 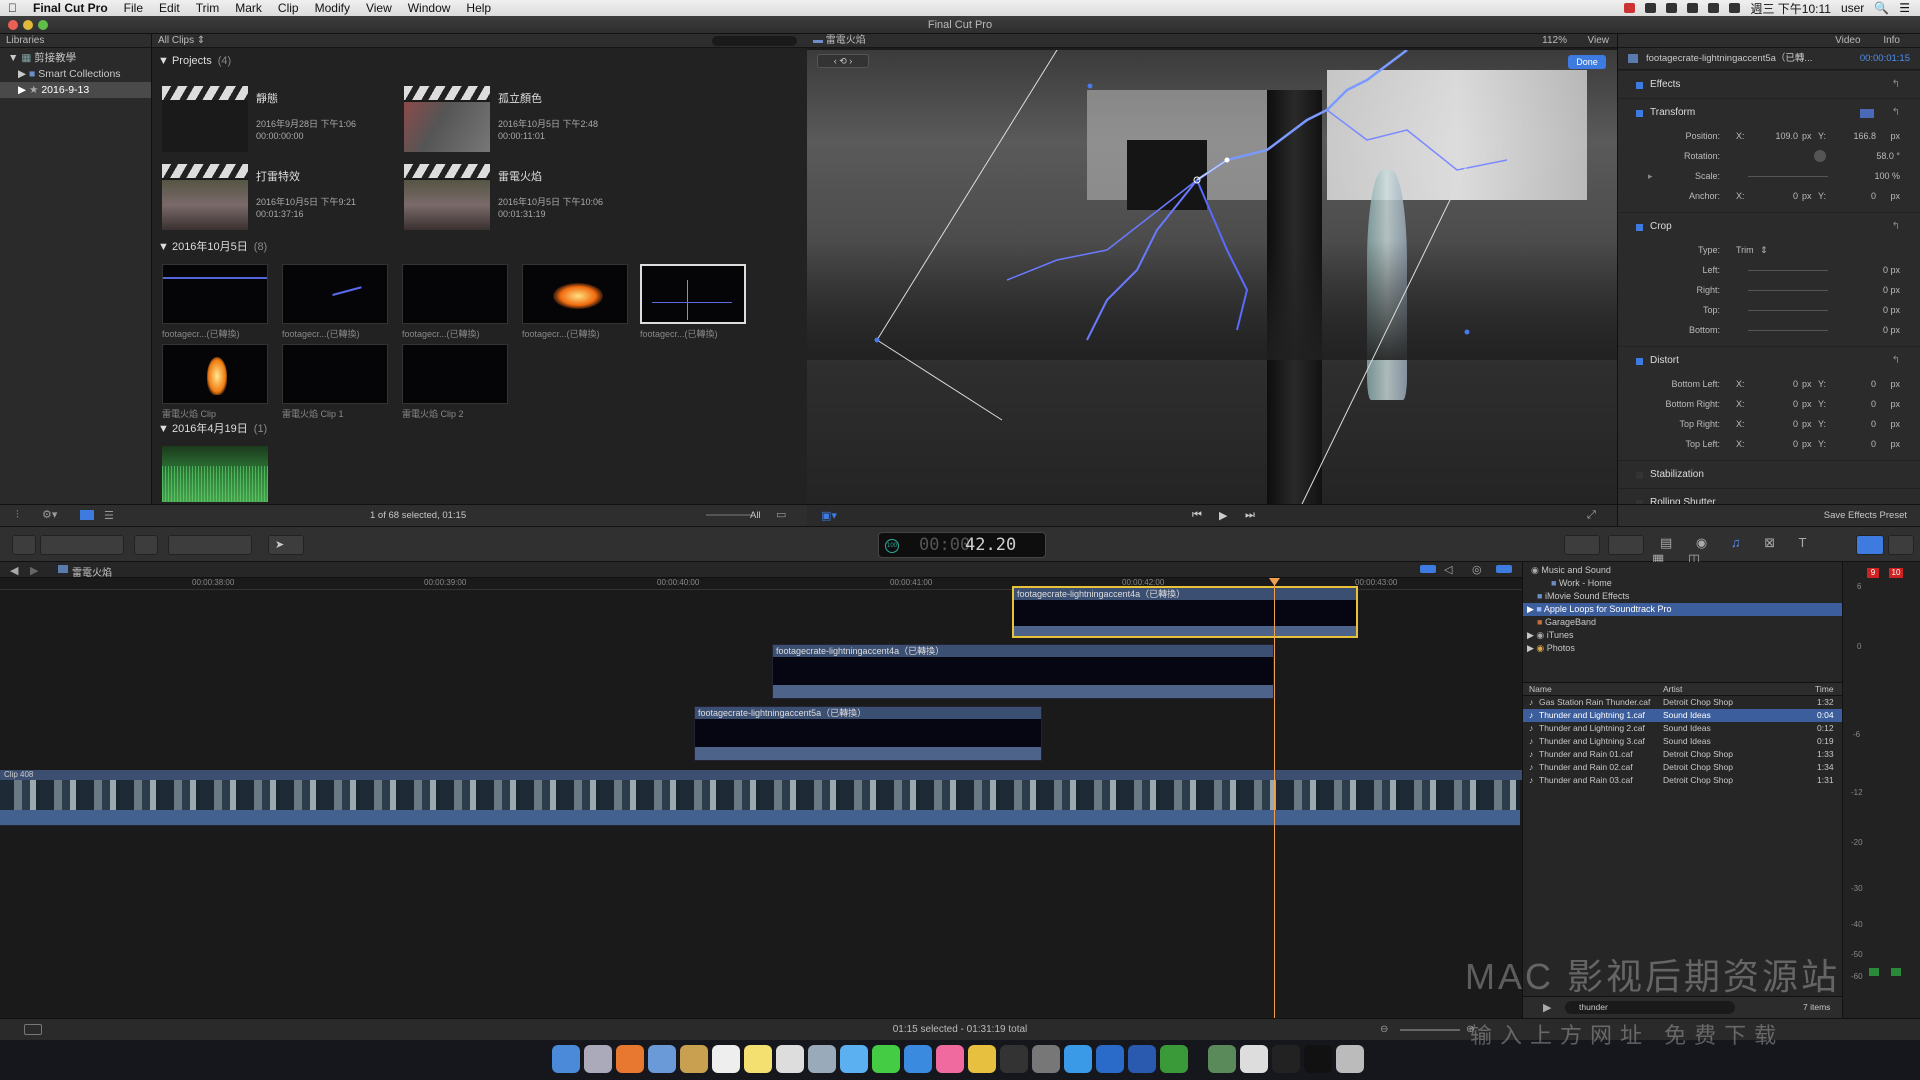 What do you see at coordinates (1046, 1059) in the screenshot?
I see `system-preferences-icon` at bounding box center [1046, 1059].